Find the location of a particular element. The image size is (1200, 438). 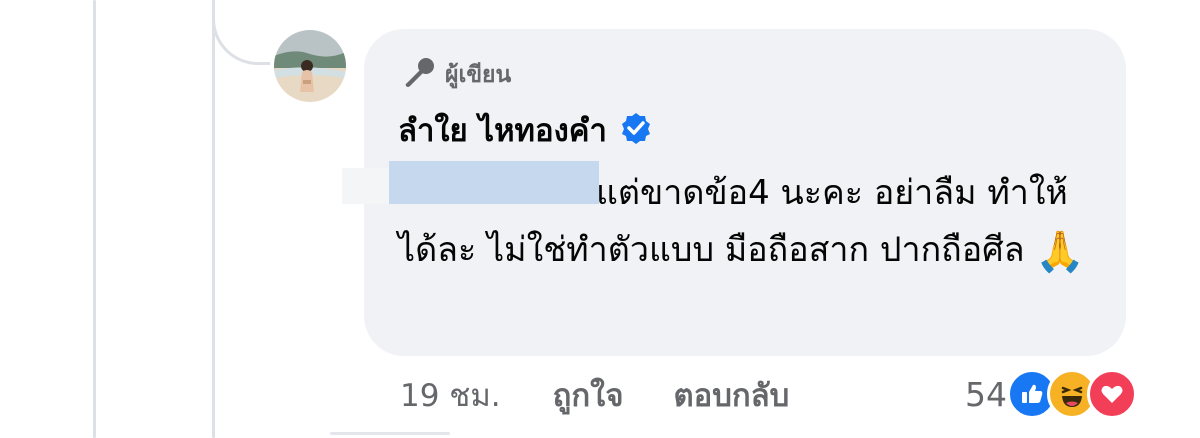

comment-actions: 19 ชม. ถูกใจ ตอบกลับ is located at coordinates (594, 395).